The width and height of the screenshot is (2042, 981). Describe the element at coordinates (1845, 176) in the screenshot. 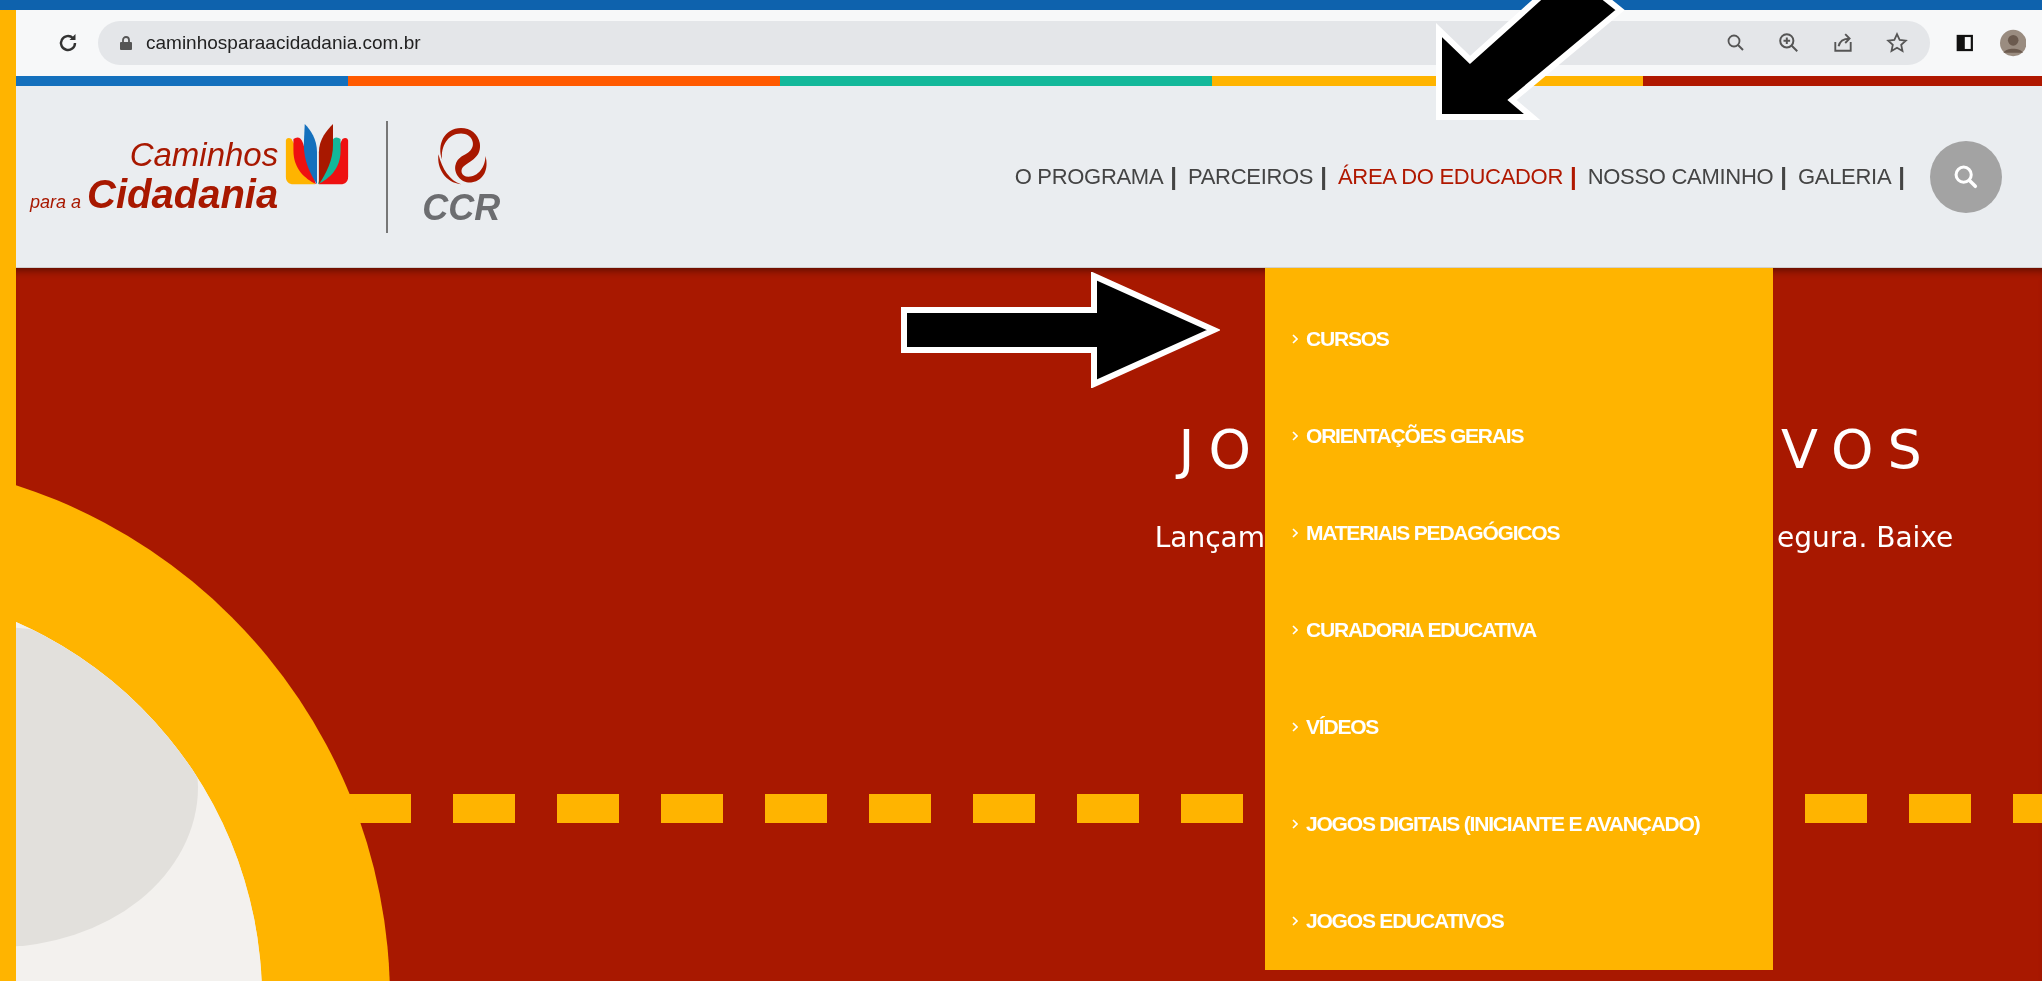

I see `nav-link: GALERIA` at that location.